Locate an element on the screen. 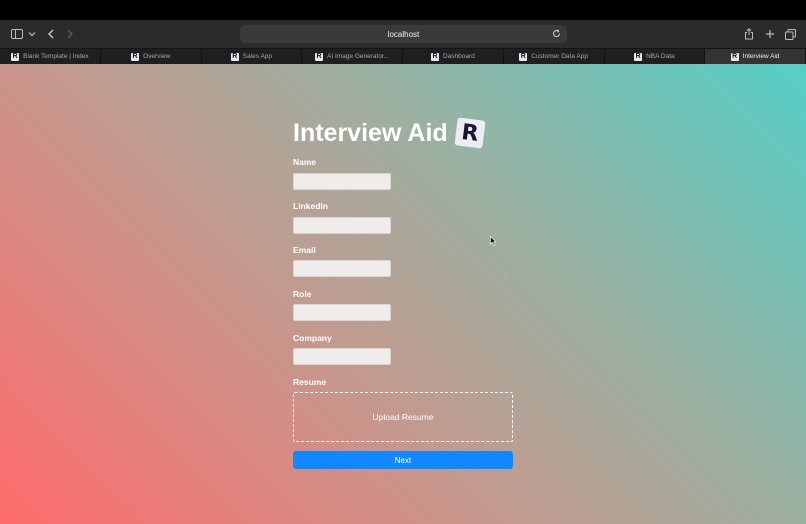 Image resolution: width=806 pixels, height=524 pixels. upload-resume-dropzone: Upload Resume is located at coordinates (403, 417).